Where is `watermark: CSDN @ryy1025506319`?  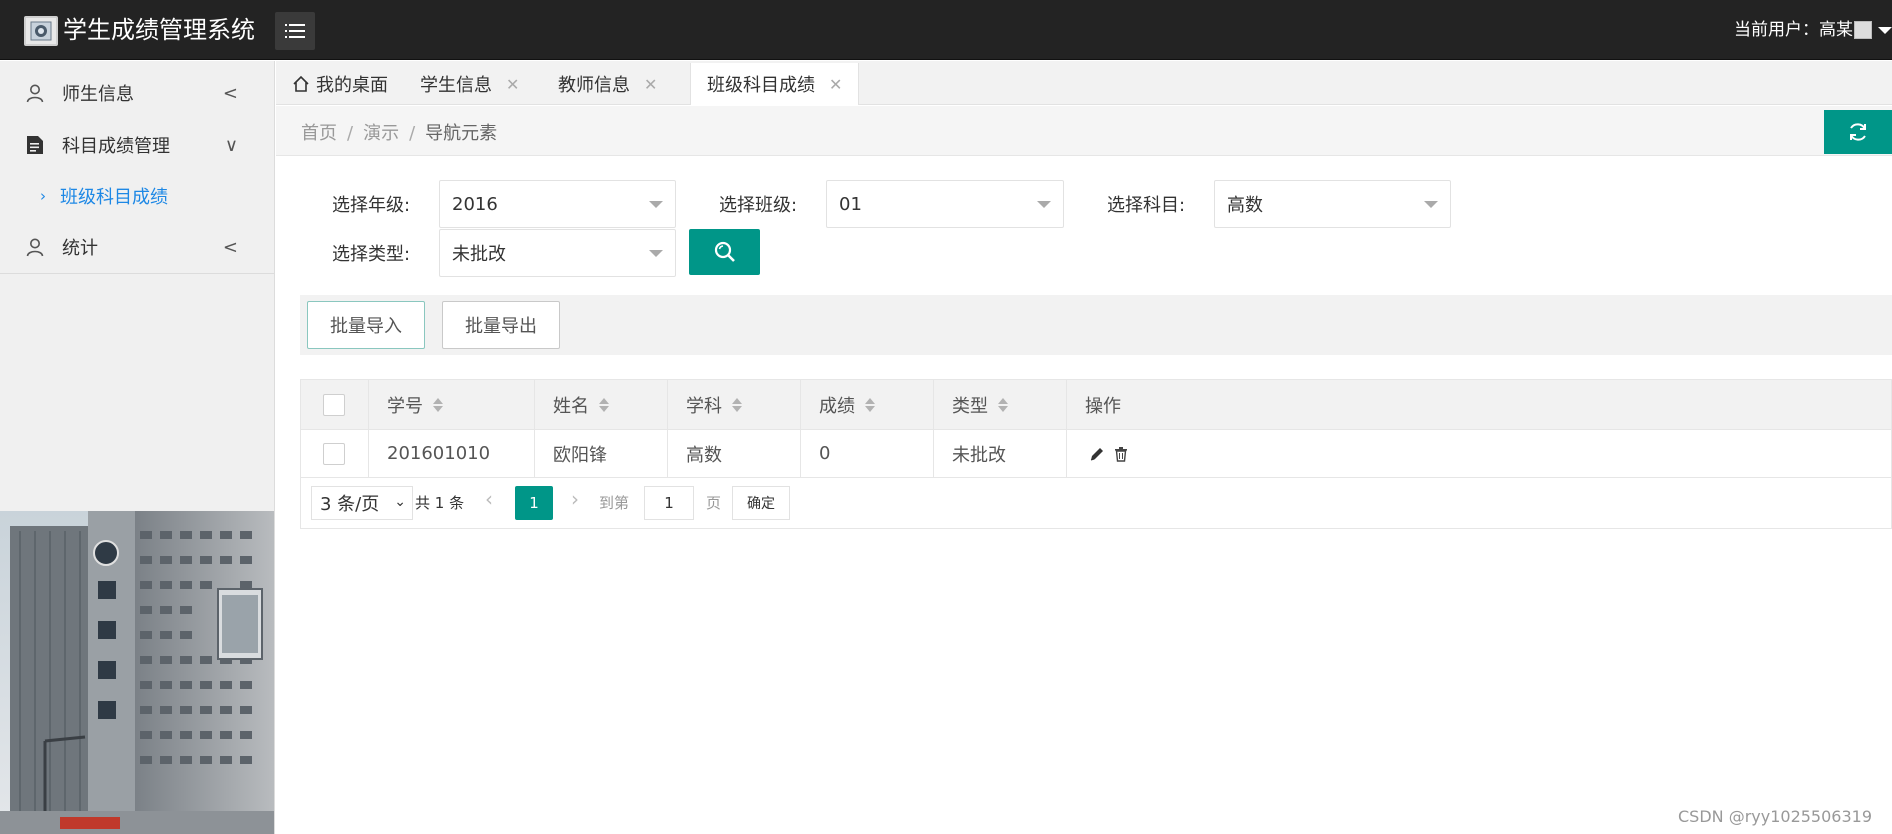
watermark: CSDN @ryy1025506319 is located at coordinates (1774, 816).